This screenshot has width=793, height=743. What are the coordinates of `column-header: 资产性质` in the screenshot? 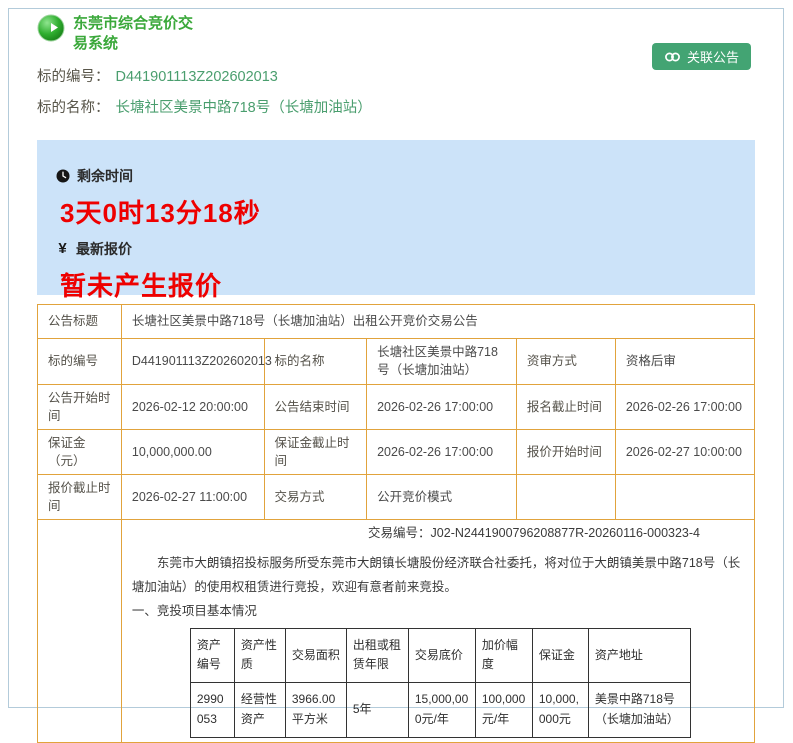 It's located at (259, 655).